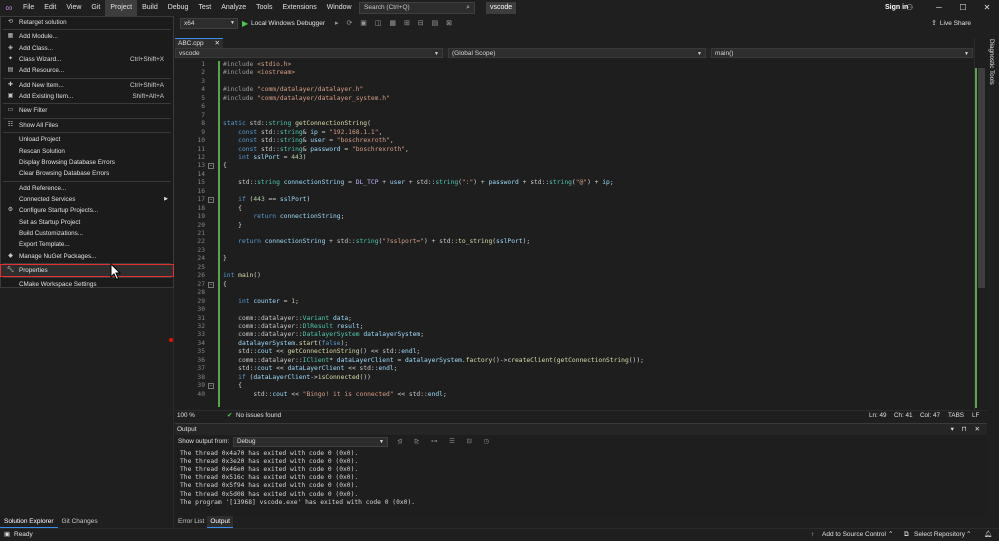 This screenshot has width=999, height=541. I want to click on code-line: comm::datalayer::Variant data;, so click(287, 319).